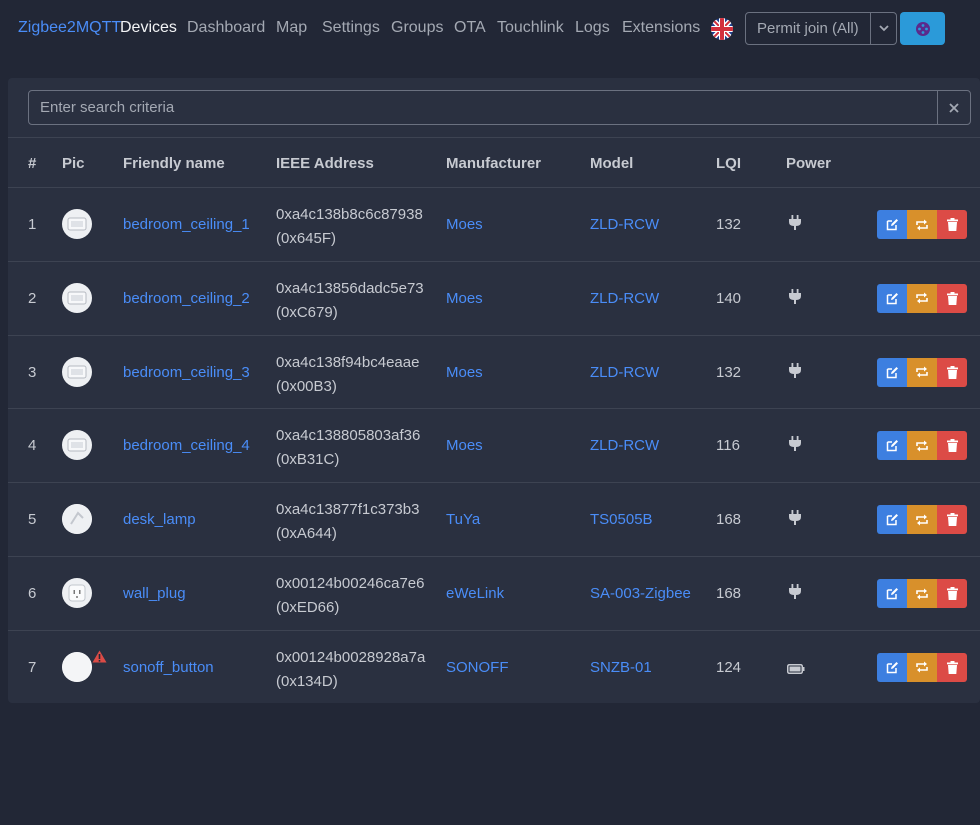 The width and height of the screenshot is (980, 825). I want to click on nav-extensions: Extensions, so click(661, 28).